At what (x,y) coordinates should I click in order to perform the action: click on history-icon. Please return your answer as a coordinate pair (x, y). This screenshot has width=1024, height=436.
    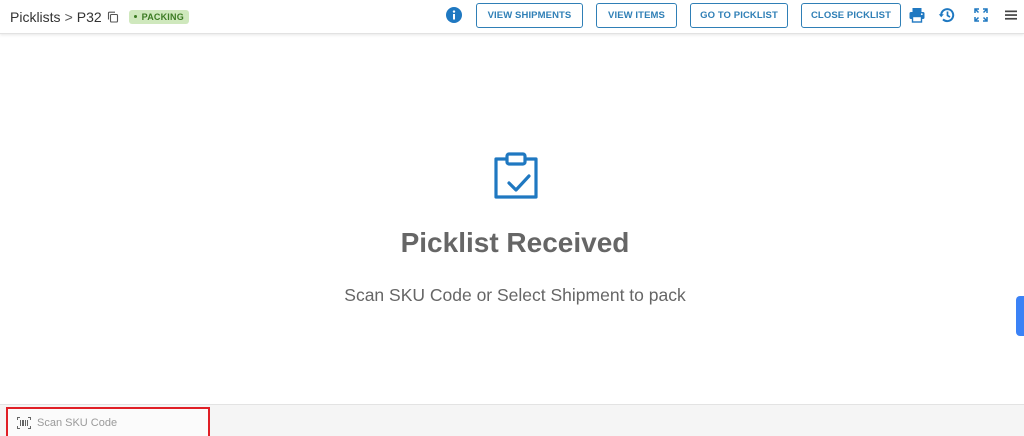
    Looking at the image, I should click on (947, 15).